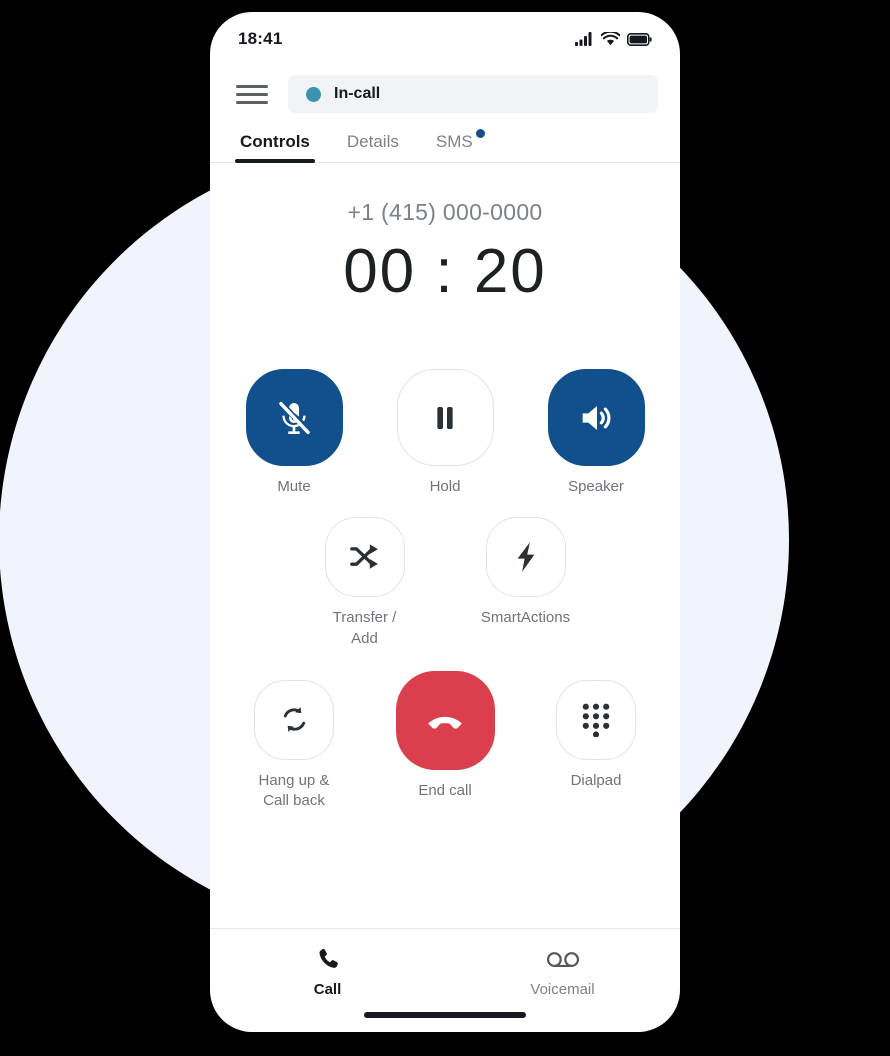 The image size is (890, 1056). I want to click on hangup-callback-button-surface, so click(294, 719).